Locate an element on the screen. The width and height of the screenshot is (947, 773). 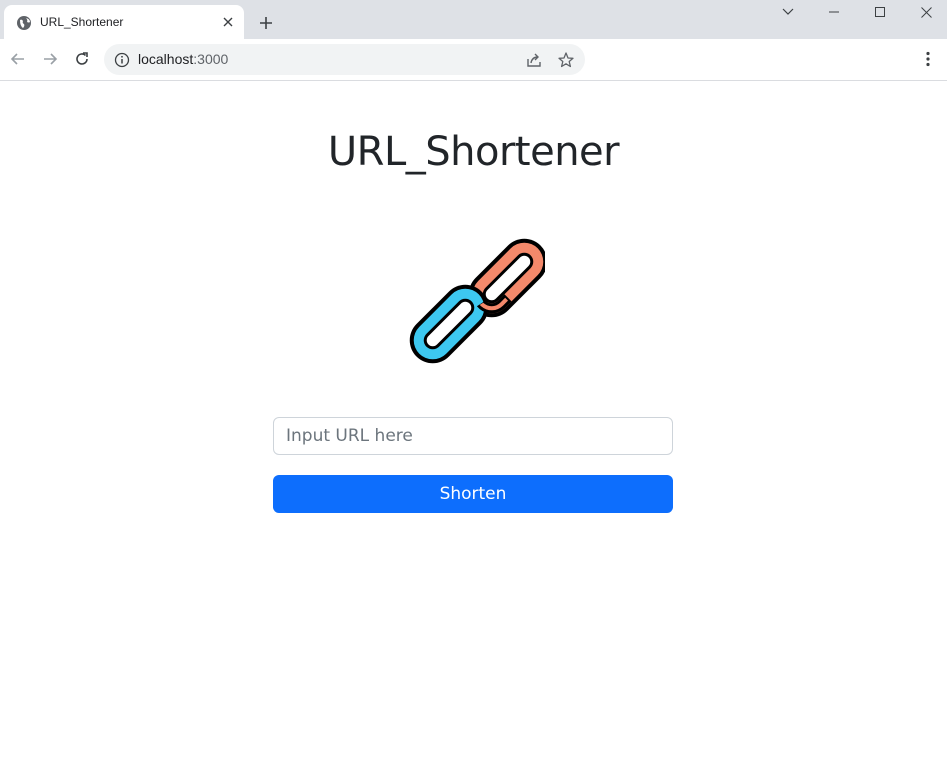
address-port: :3000 is located at coordinates (211, 59).